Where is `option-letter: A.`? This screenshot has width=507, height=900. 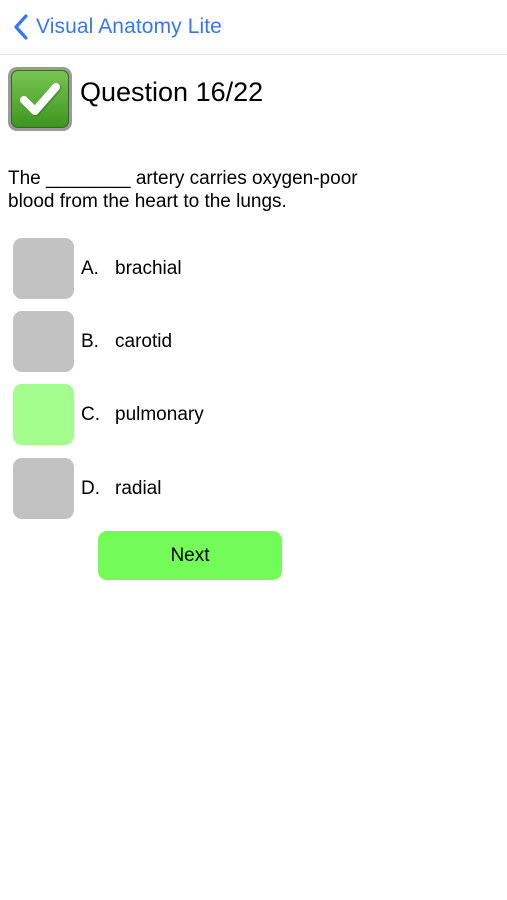
option-letter: A. is located at coordinates (90, 268).